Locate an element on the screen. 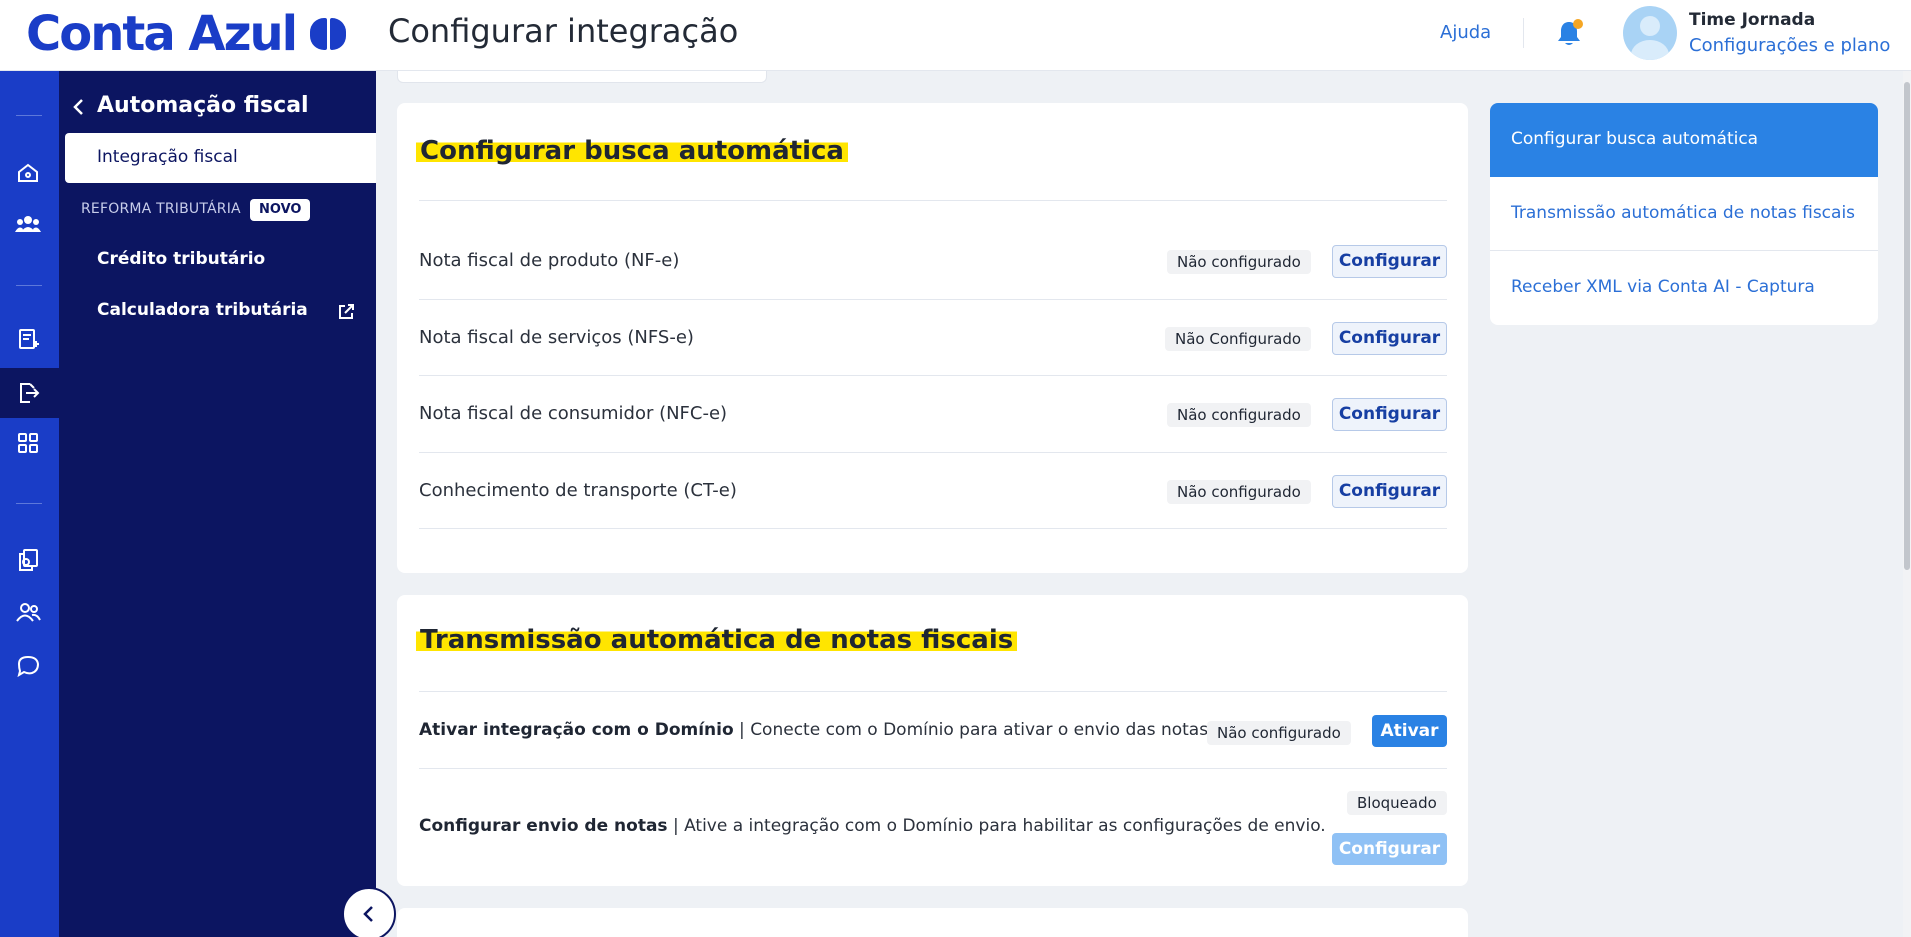 The width and height of the screenshot is (1911, 937). row-label-nfce: Nota fiscal de consumidor (NFC-e) is located at coordinates (573, 413).